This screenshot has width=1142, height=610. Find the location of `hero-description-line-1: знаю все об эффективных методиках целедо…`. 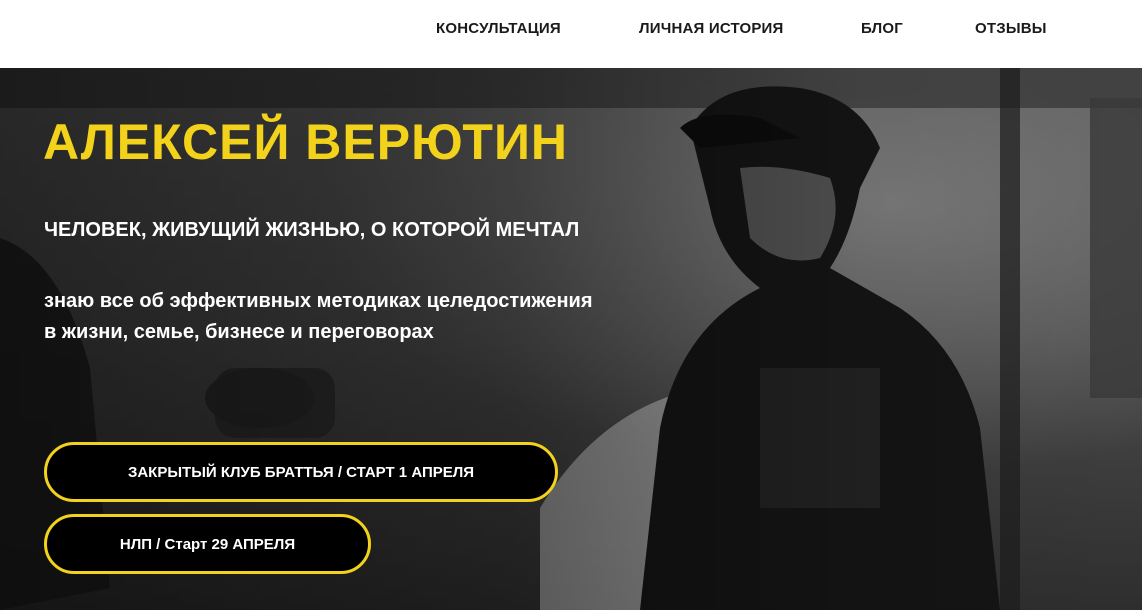

hero-description-line-1: знаю все об эффективных методиках целедо… is located at coordinates (318, 301).